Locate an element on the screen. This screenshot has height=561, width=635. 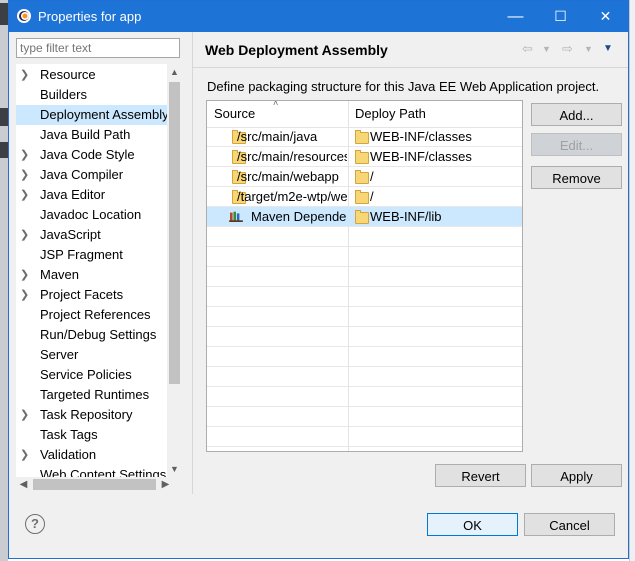
tree-item-maven: ❯ Maven is located at coordinates (92, 275).